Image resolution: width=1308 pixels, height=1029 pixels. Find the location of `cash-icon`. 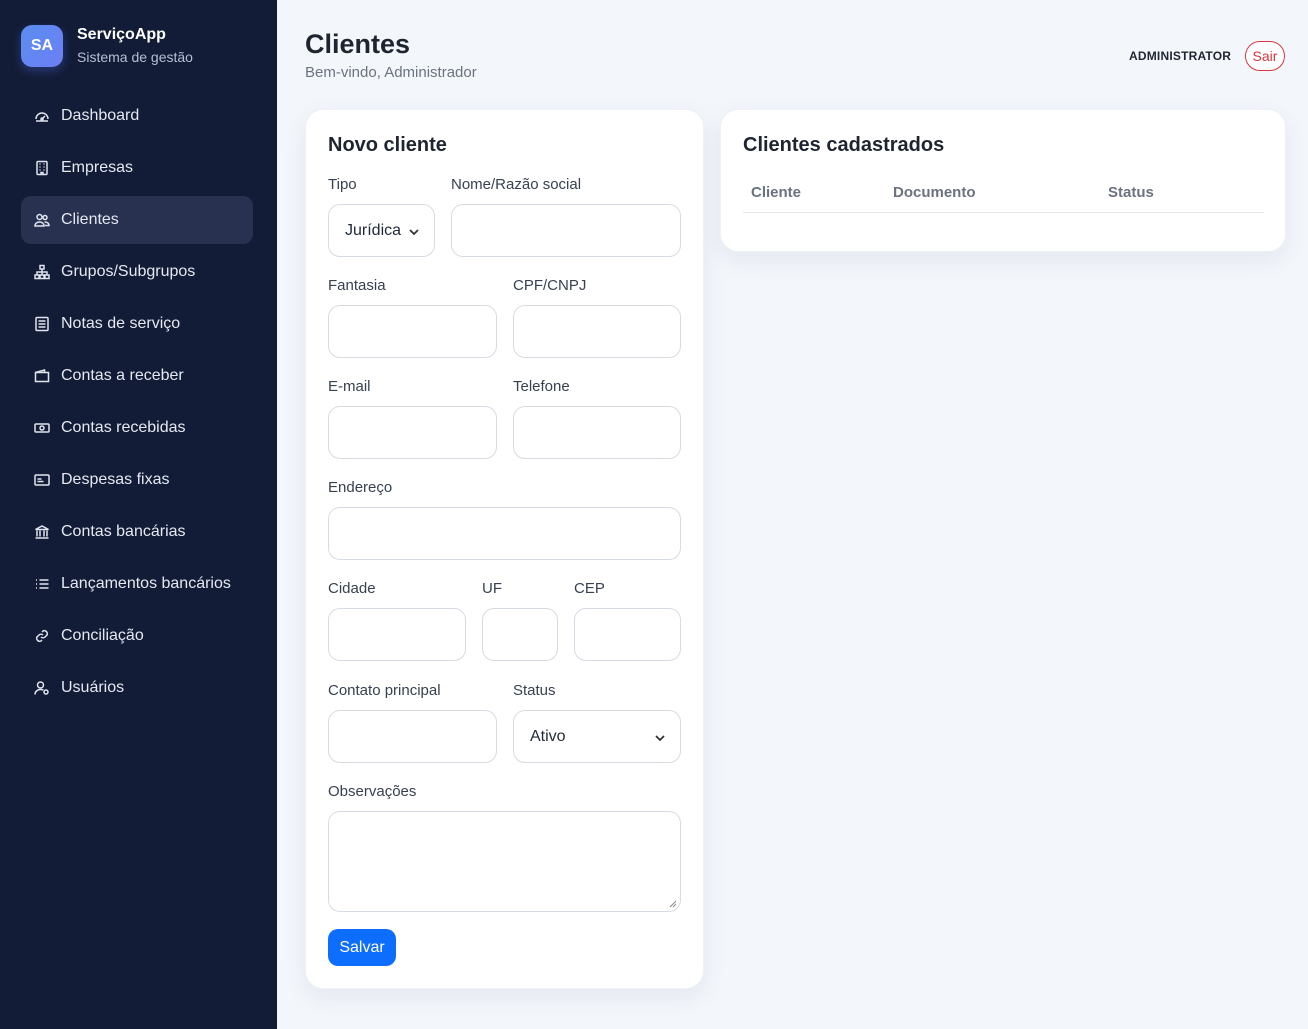

cash-icon is located at coordinates (42, 428).